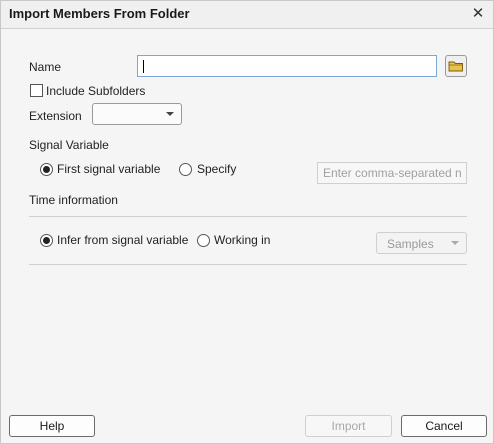  I want to click on units-dropdown: Samples, so click(421, 243).